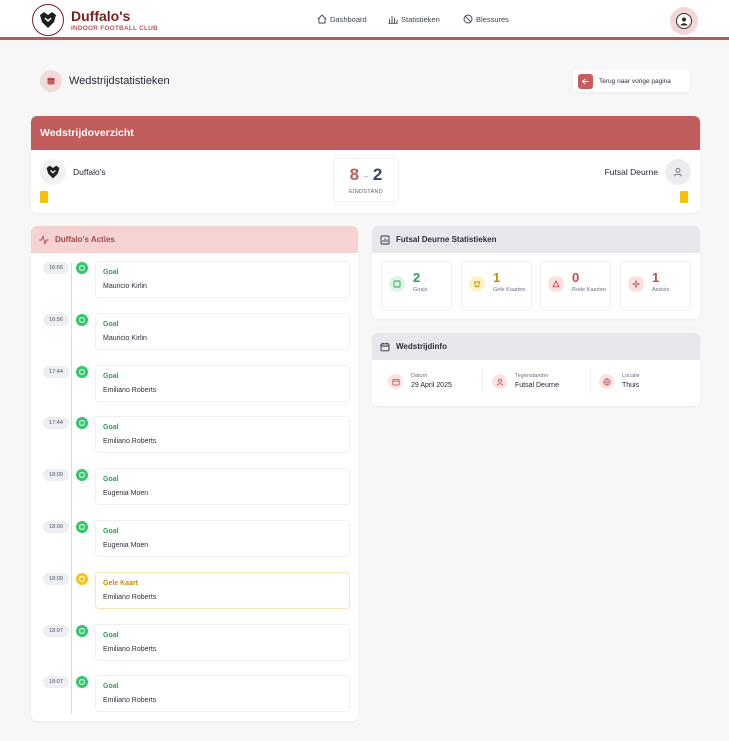 The width and height of the screenshot is (729, 741). Describe the element at coordinates (492, 19) in the screenshot. I see `nav-link-label: Blessures` at that location.